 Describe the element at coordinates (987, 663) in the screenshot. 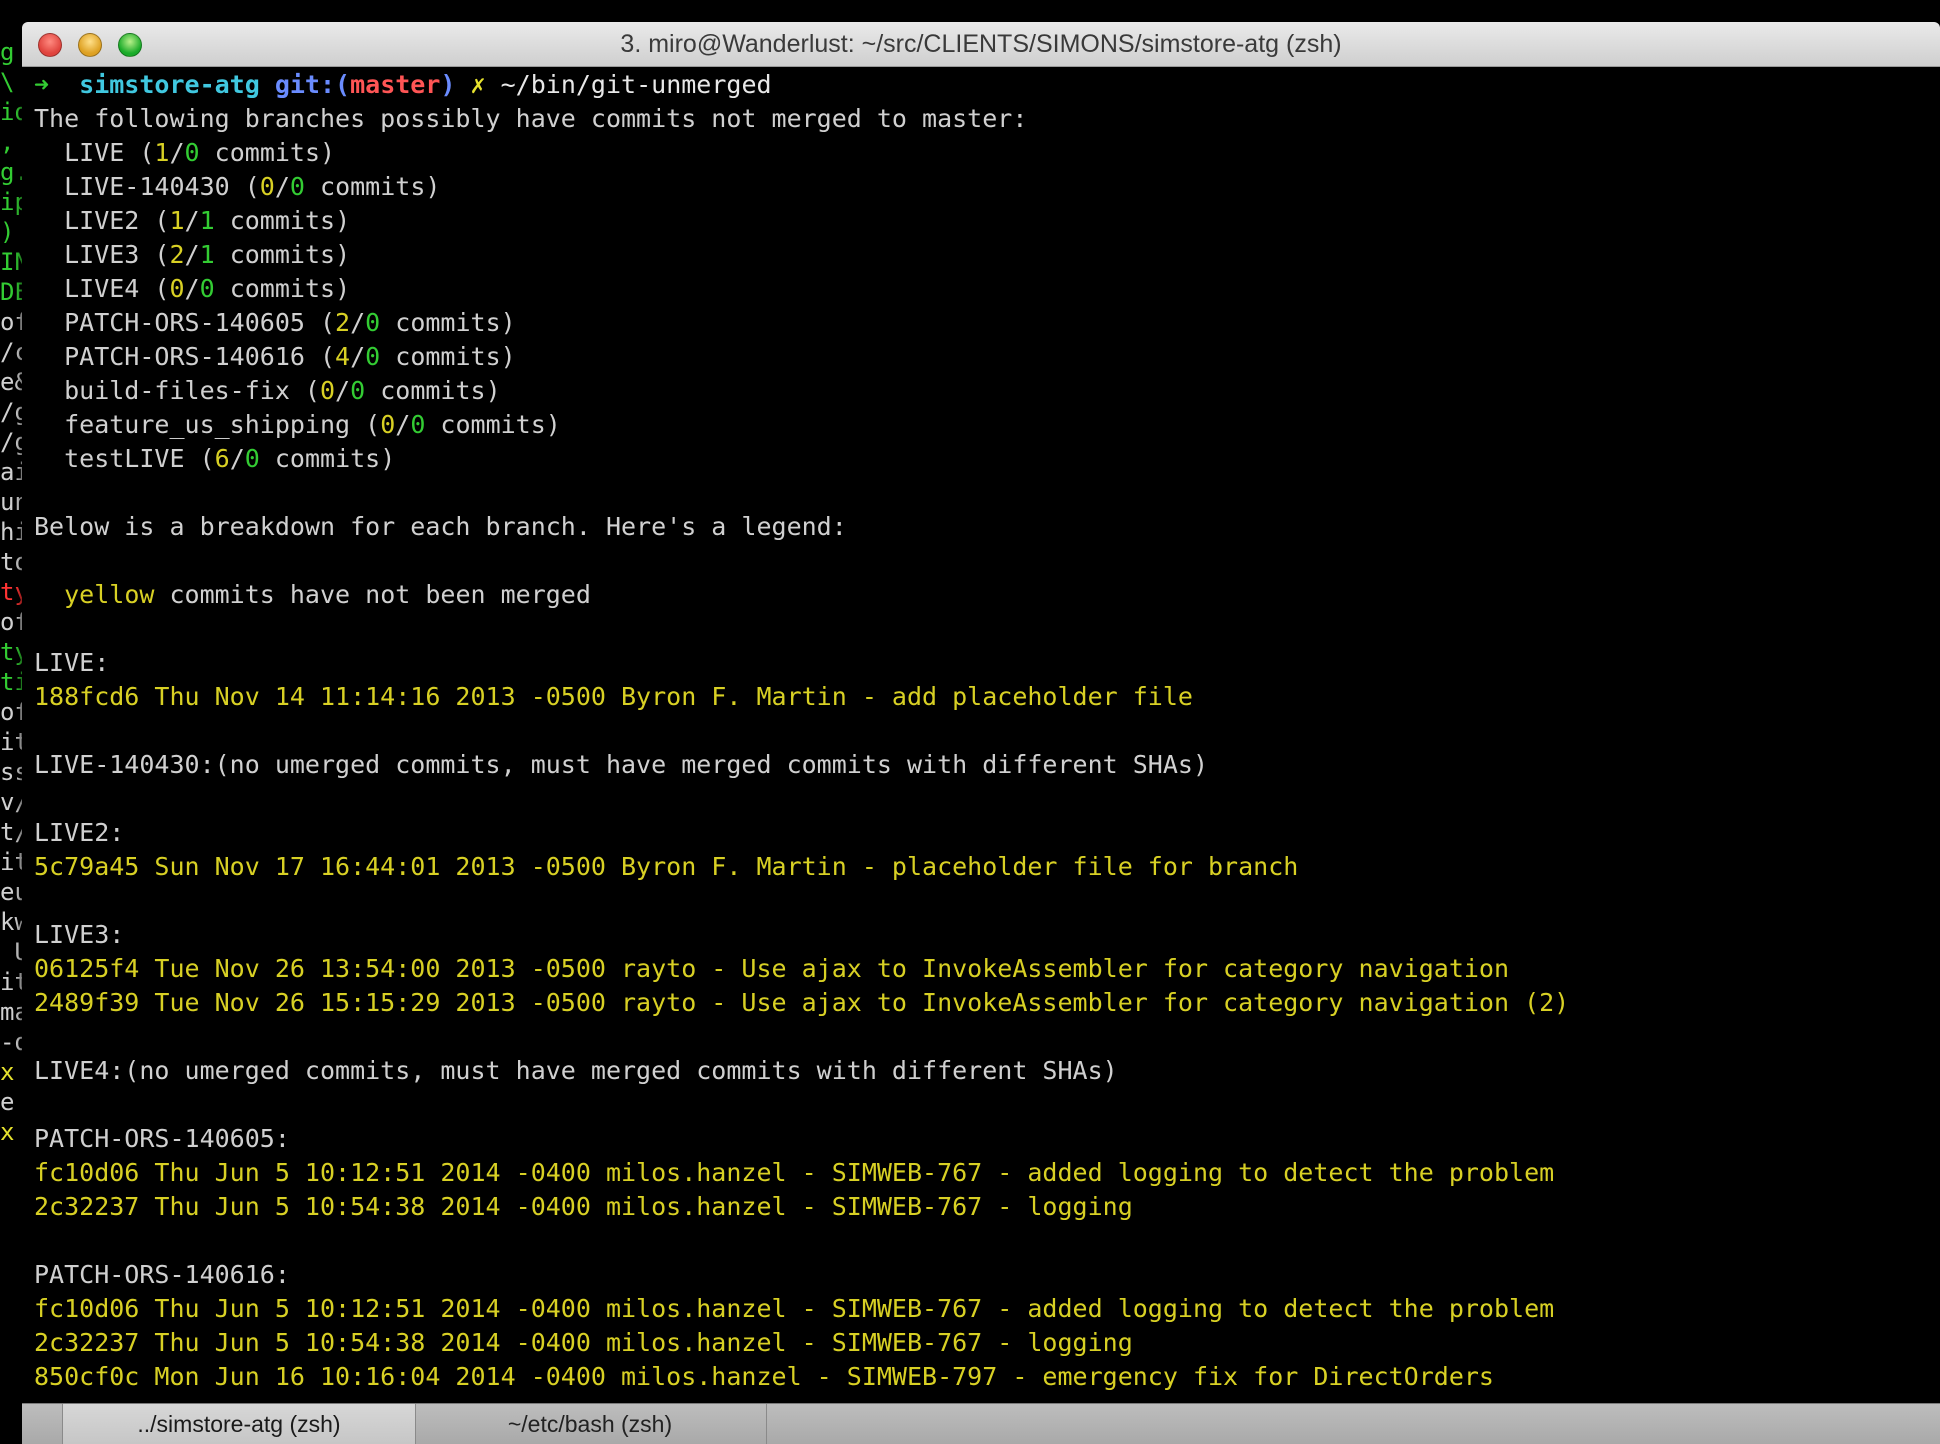

I see `terminal-line: LIVE:` at that location.